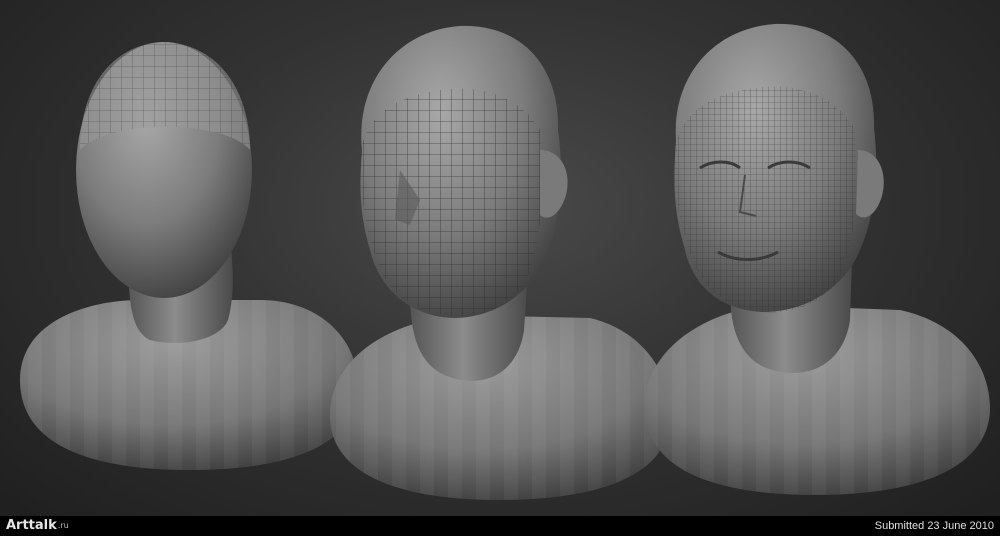 This screenshot has height=536, width=1000. Describe the element at coordinates (63, 525) in the screenshot. I see `logo-domain: .ru` at that location.